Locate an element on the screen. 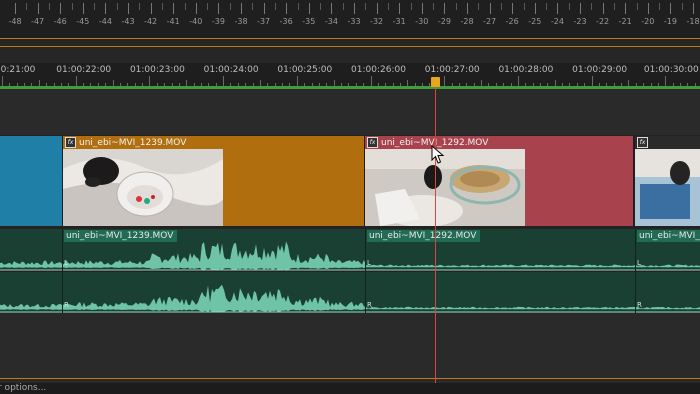 The height and width of the screenshot is (394, 700). meter-tick-label: -25 is located at coordinates (535, 21).